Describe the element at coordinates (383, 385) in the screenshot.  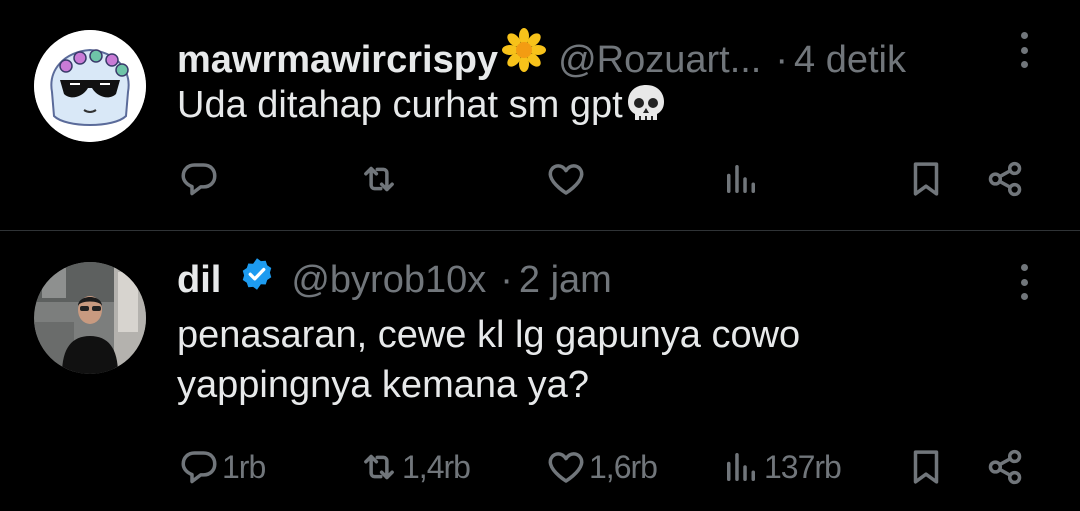
I see `tweet-text-line: yappingnya kemana ya?` at that location.